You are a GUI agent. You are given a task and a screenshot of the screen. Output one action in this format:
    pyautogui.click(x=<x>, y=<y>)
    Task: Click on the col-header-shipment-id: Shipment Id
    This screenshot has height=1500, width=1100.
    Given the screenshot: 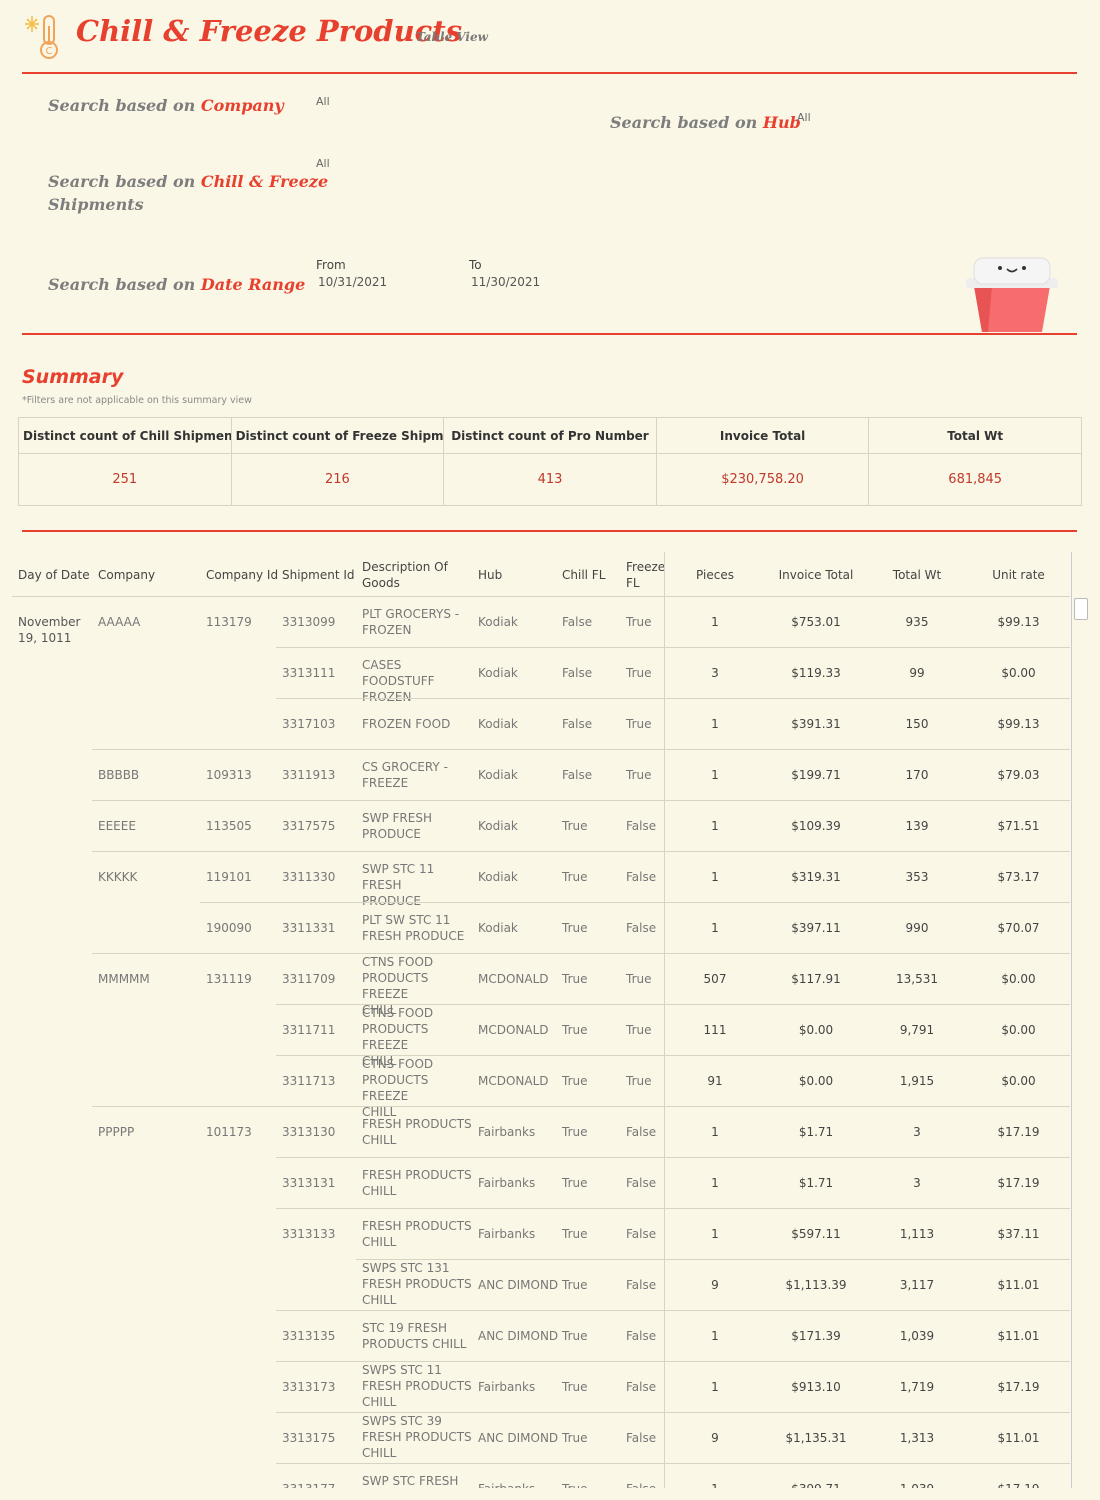 What is the action you would take?
    pyautogui.click(x=318, y=575)
    